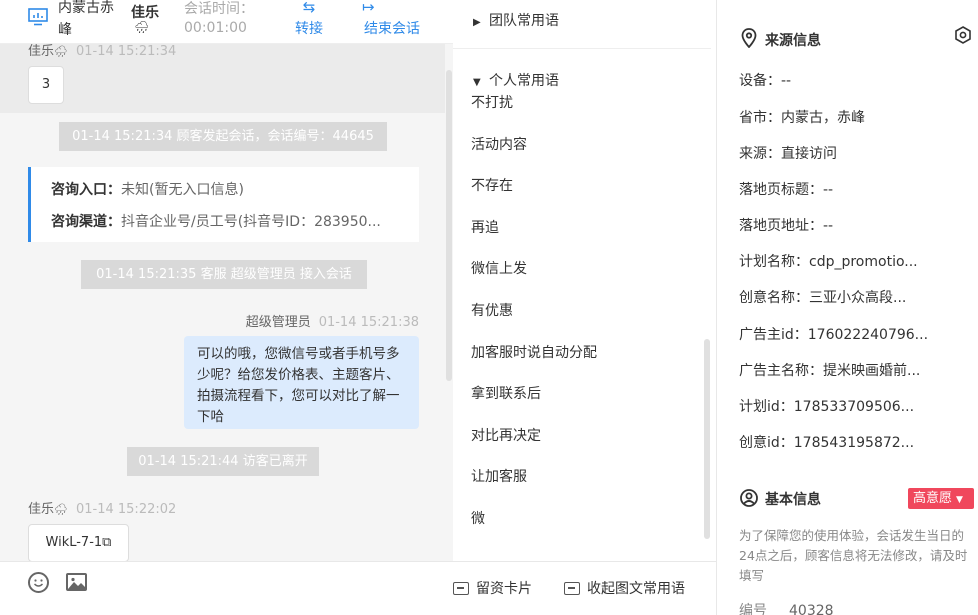 The height and width of the screenshot is (615, 978). Describe the element at coordinates (478, 518) in the screenshot. I see `phrase-item: 微` at that location.